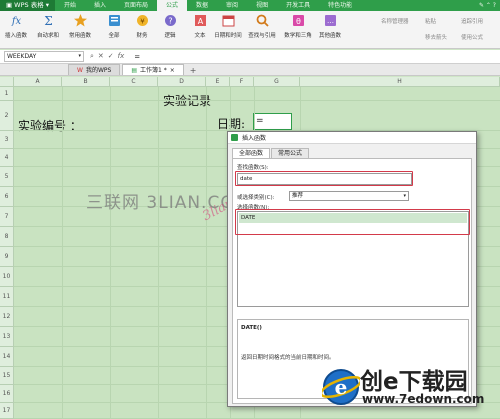  Describe the element at coordinates (134, 82) in the screenshot. I see `column-header: C` at that location.